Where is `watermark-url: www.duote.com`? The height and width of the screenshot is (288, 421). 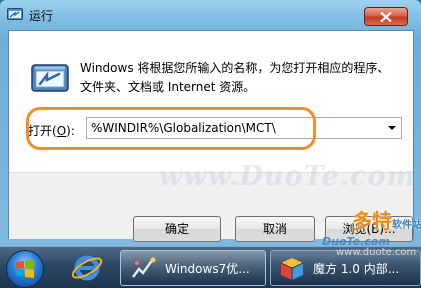
watermark-url: www.duote.com is located at coordinates (376, 252).